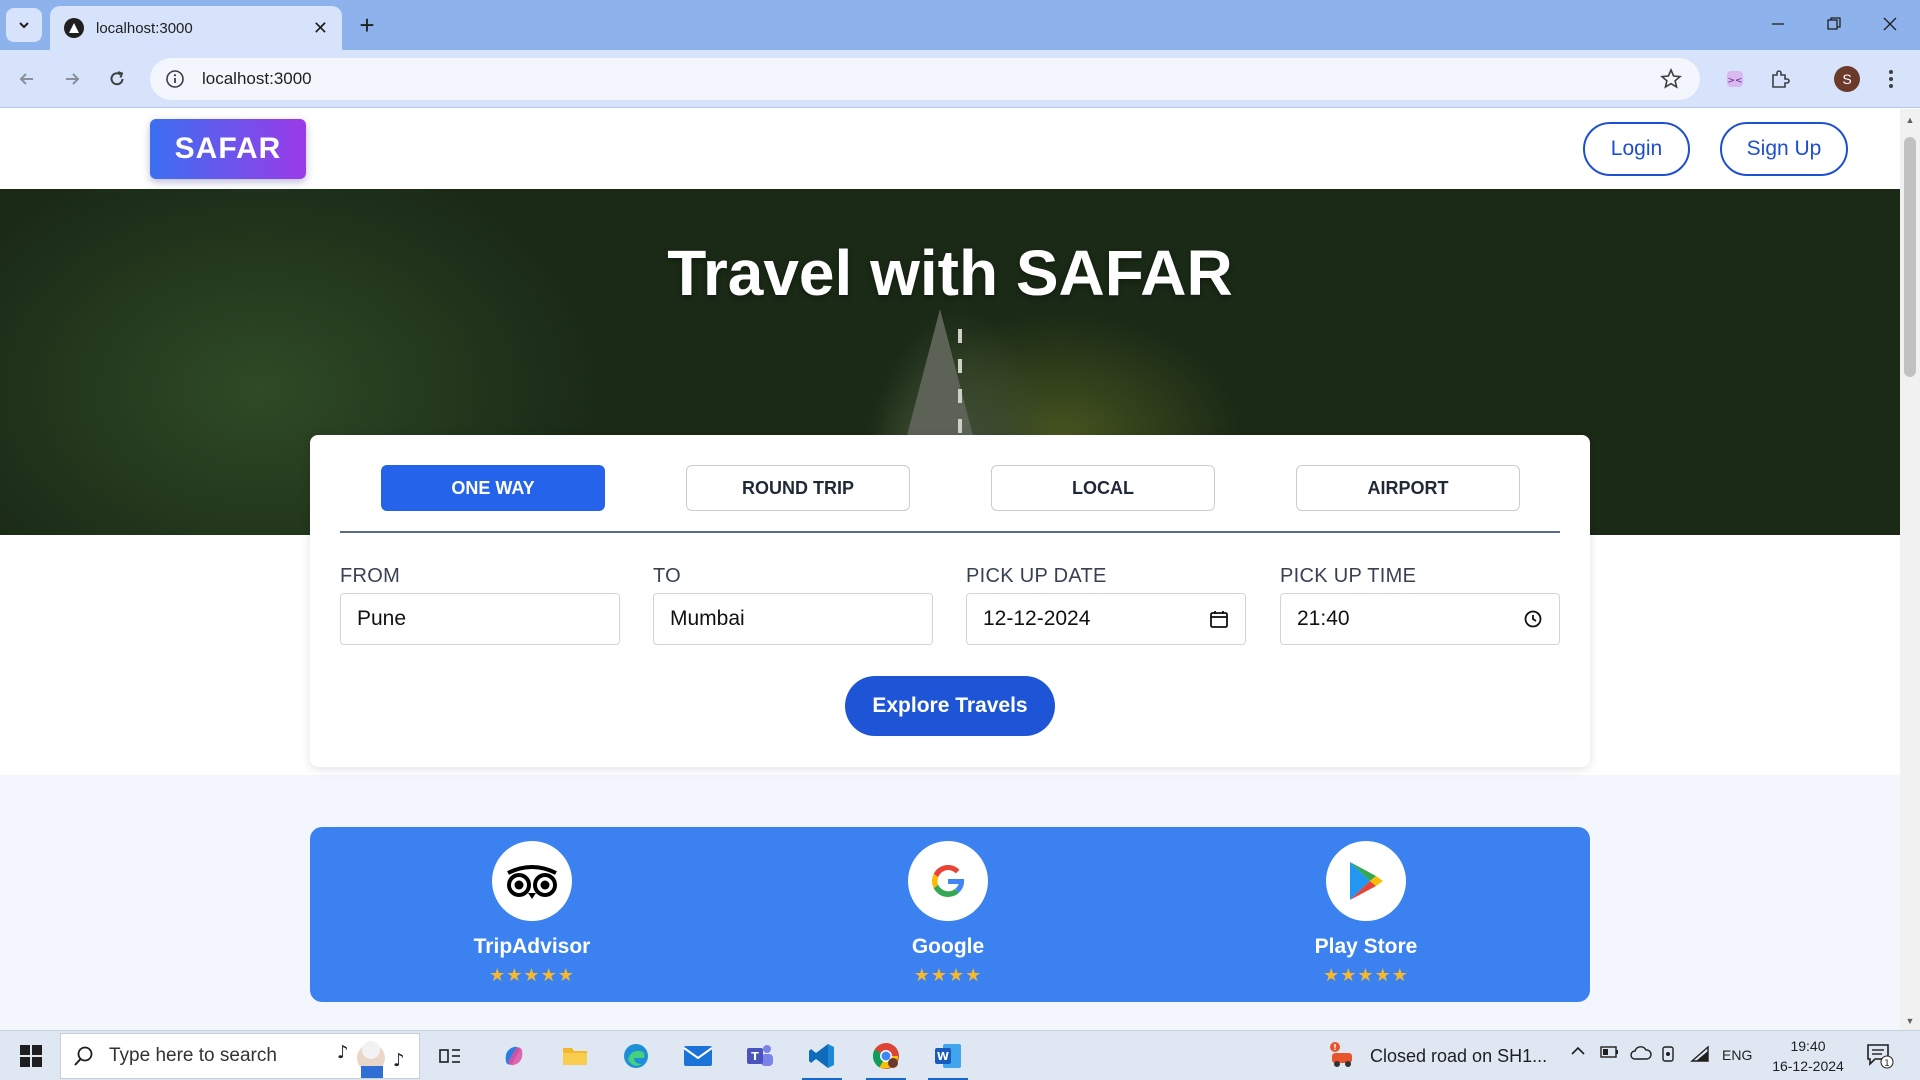 The width and height of the screenshot is (1920, 1080). I want to click on system-clock: 19:40 16-12-2024, so click(1808, 1056).